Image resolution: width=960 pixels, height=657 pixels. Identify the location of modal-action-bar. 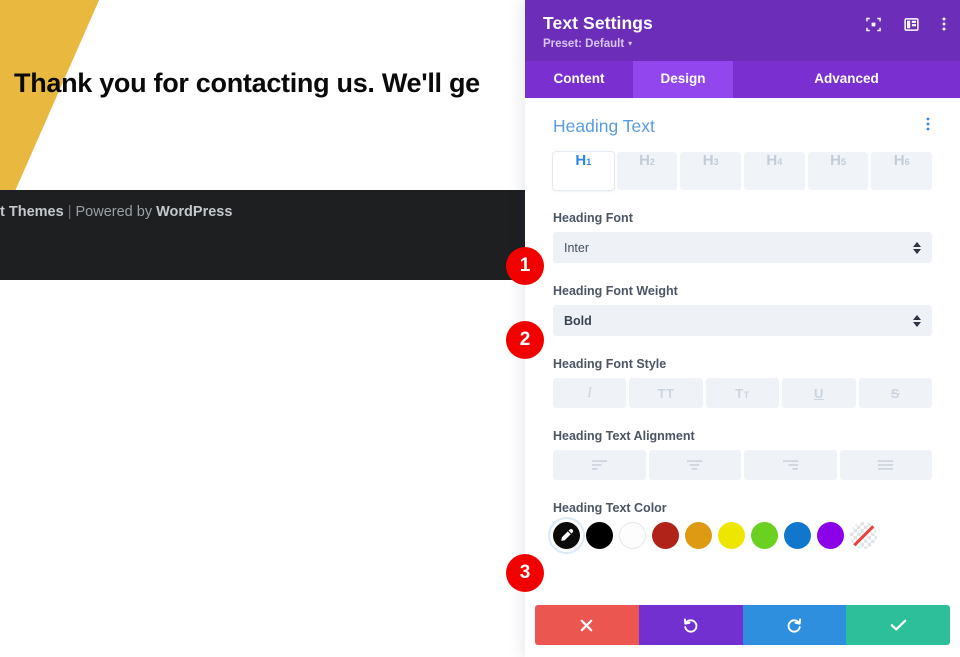
(742, 625).